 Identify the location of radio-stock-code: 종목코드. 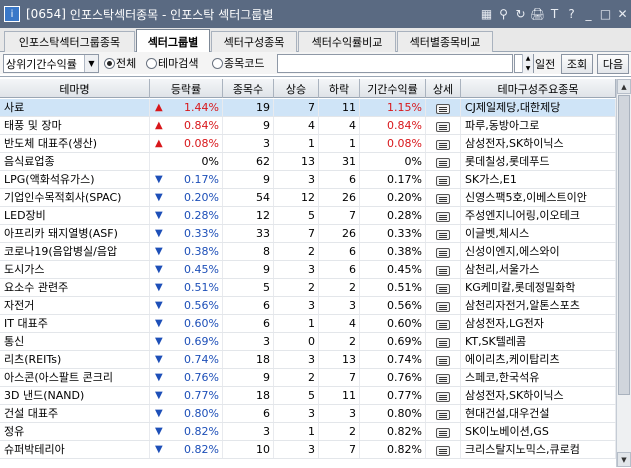
(238, 63).